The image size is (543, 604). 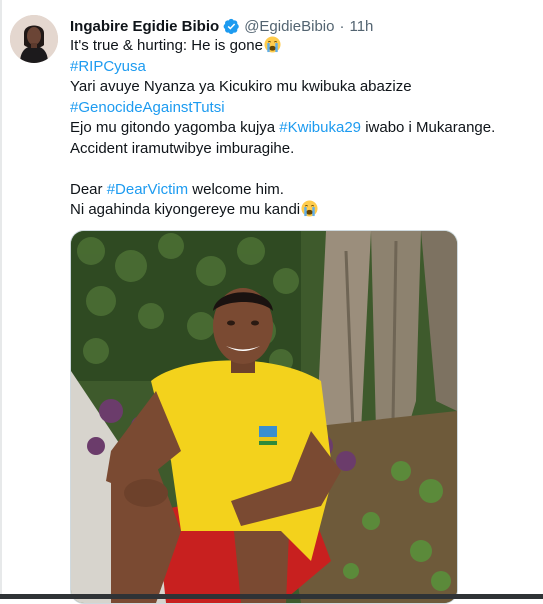 I want to click on tweet-line-7: Dear #DearVictim welcome him., so click(x=300, y=190).